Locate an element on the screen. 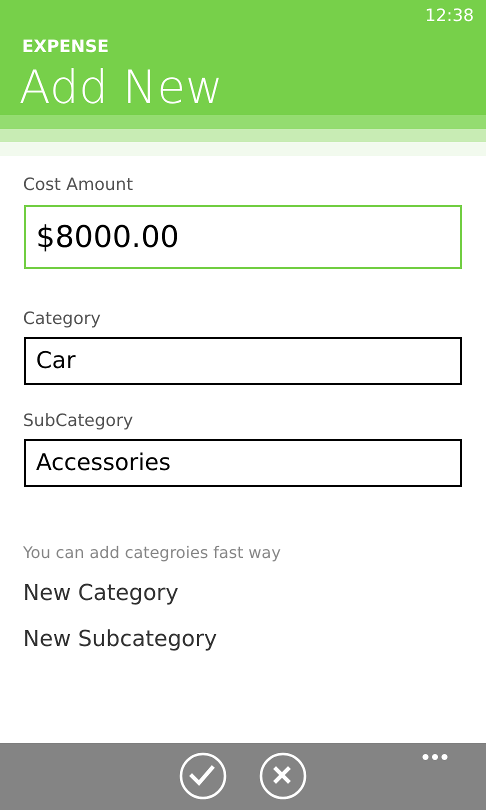 This screenshot has height=810, width=486. link: New Subcategory is located at coordinates (120, 640).